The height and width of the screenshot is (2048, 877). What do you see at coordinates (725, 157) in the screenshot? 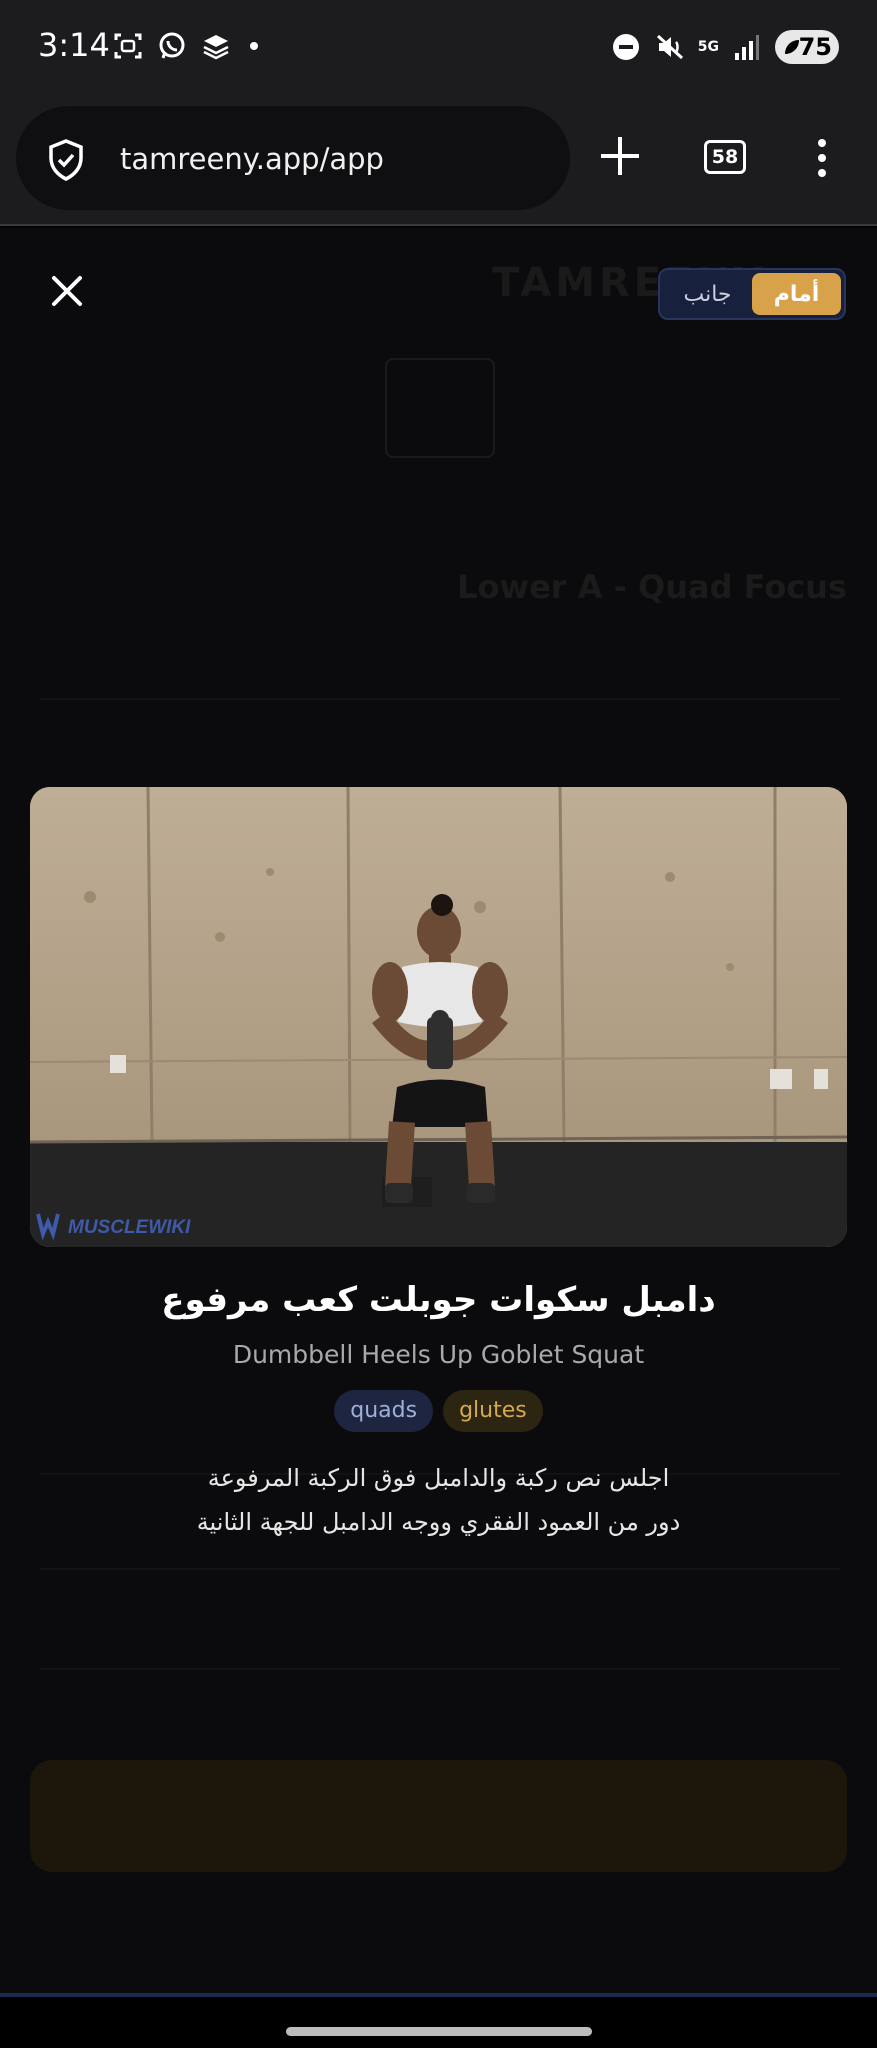
I see `tab-switcher-button: 58` at bounding box center [725, 157].